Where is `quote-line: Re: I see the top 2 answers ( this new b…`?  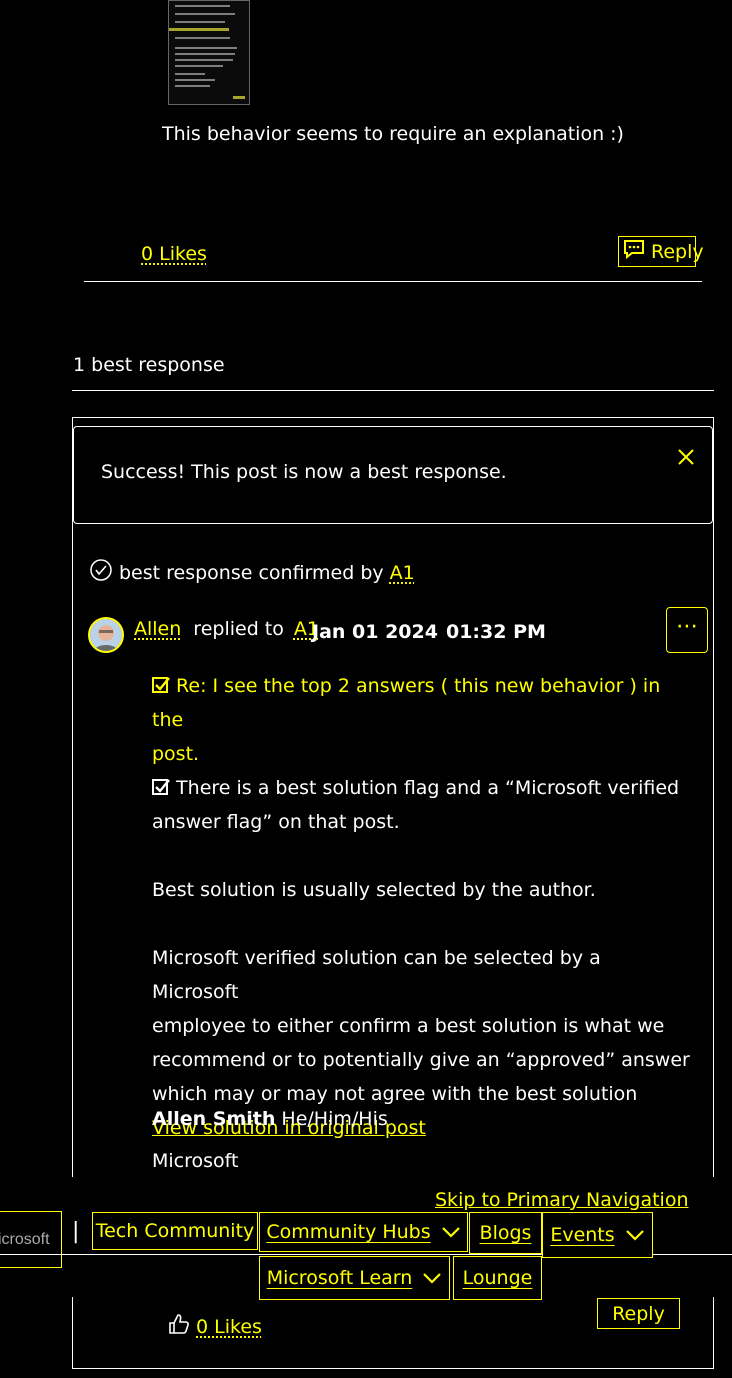 quote-line: Re: I see the top 2 answers ( this new b… is located at coordinates (406, 703).